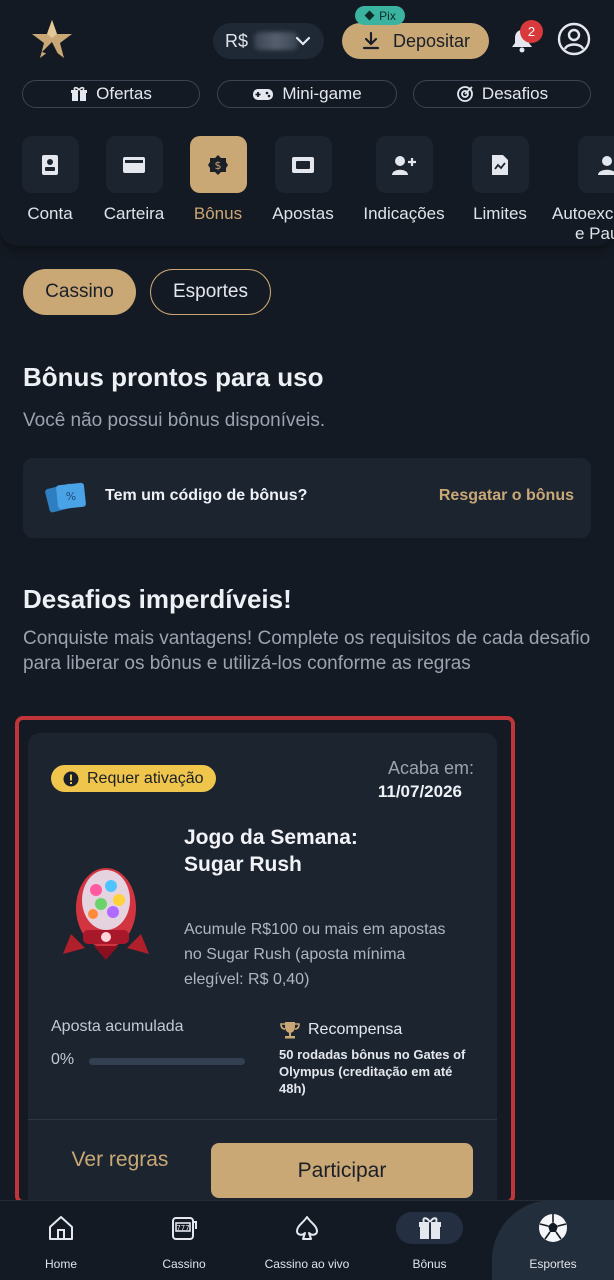  What do you see at coordinates (237, 40) in the screenshot?
I see `currency-label: R$` at bounding box center [237, 40].